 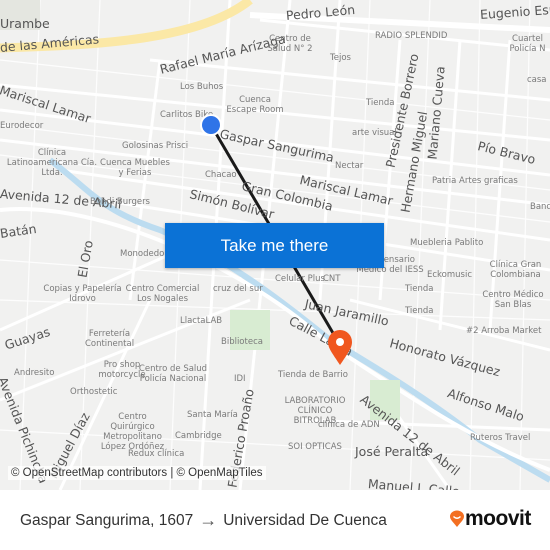 What do you see at coordinates (212, 415) in the screenshot?
I see `poi-label: Santa María` at bounding box center [212, 415].